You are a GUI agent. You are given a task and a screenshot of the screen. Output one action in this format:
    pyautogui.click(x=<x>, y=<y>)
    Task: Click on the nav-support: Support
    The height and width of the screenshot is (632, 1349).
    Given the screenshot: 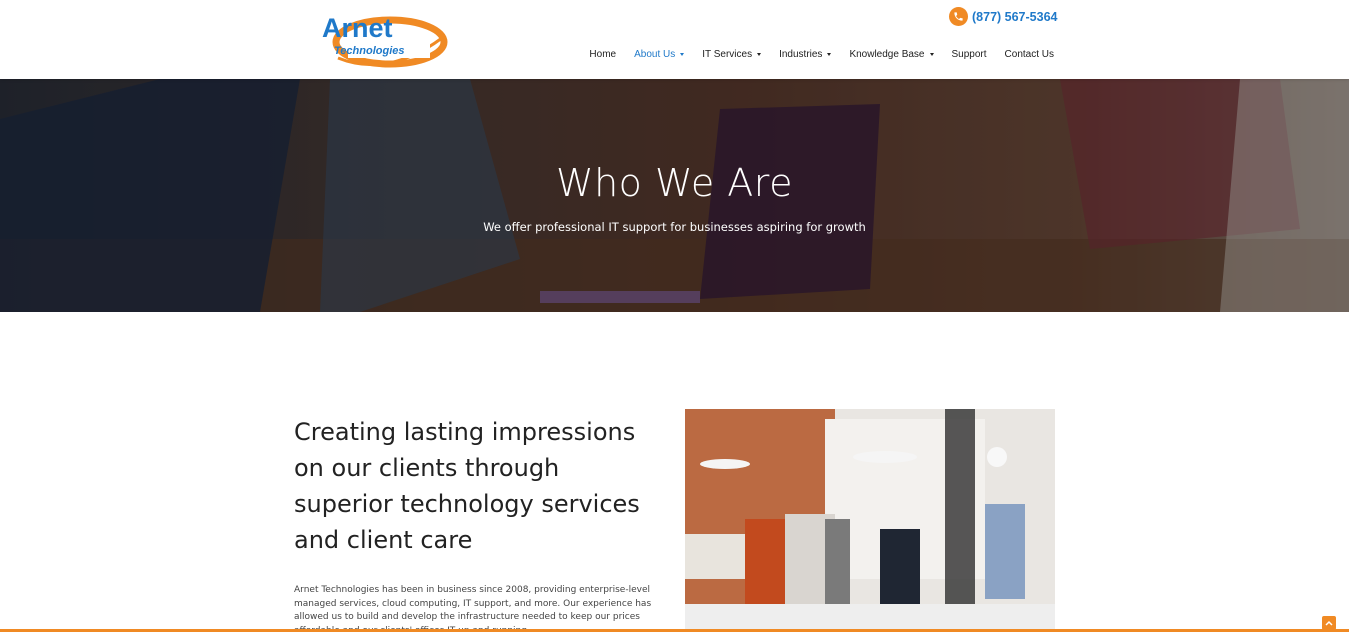 What is the action you would take?
    pyautogui.click(x=969, y=54)
    